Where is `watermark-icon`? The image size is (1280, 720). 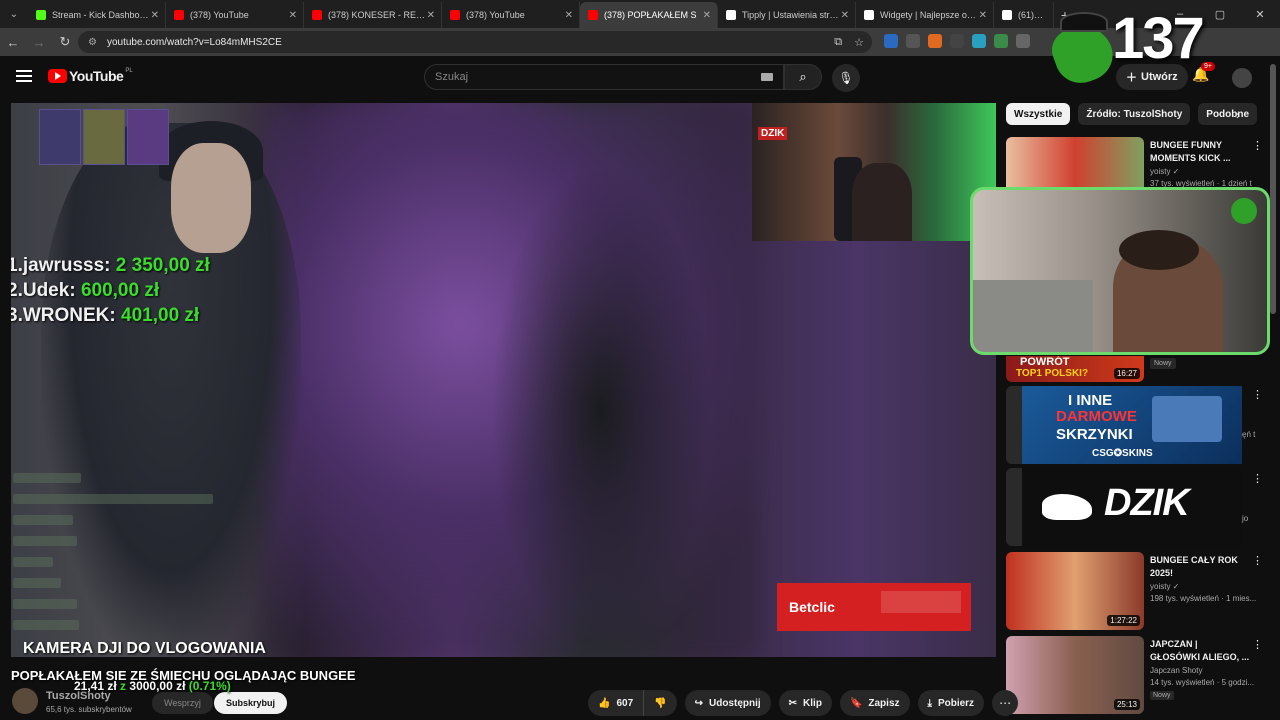 watermark-icon is located at coordinates (1244, 211).